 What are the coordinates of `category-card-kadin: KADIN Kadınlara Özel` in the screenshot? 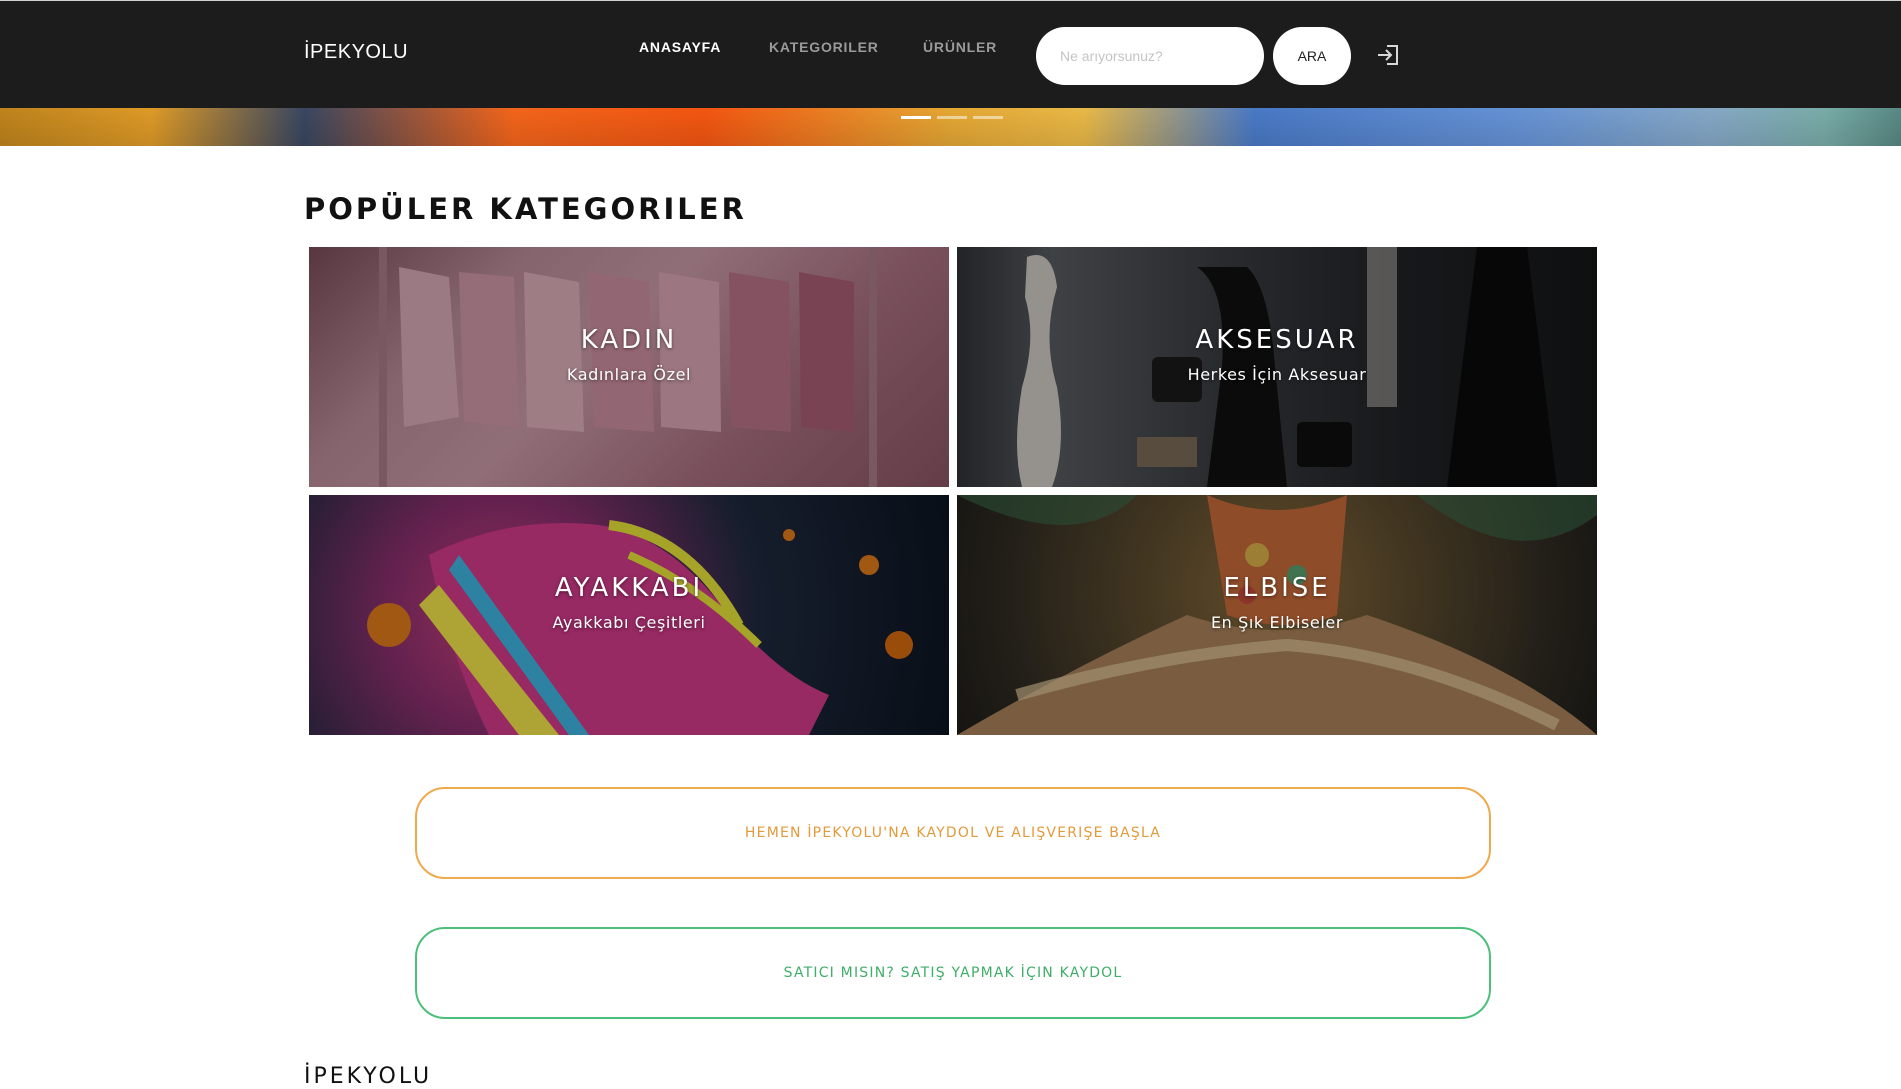 It's located at (629, 367).